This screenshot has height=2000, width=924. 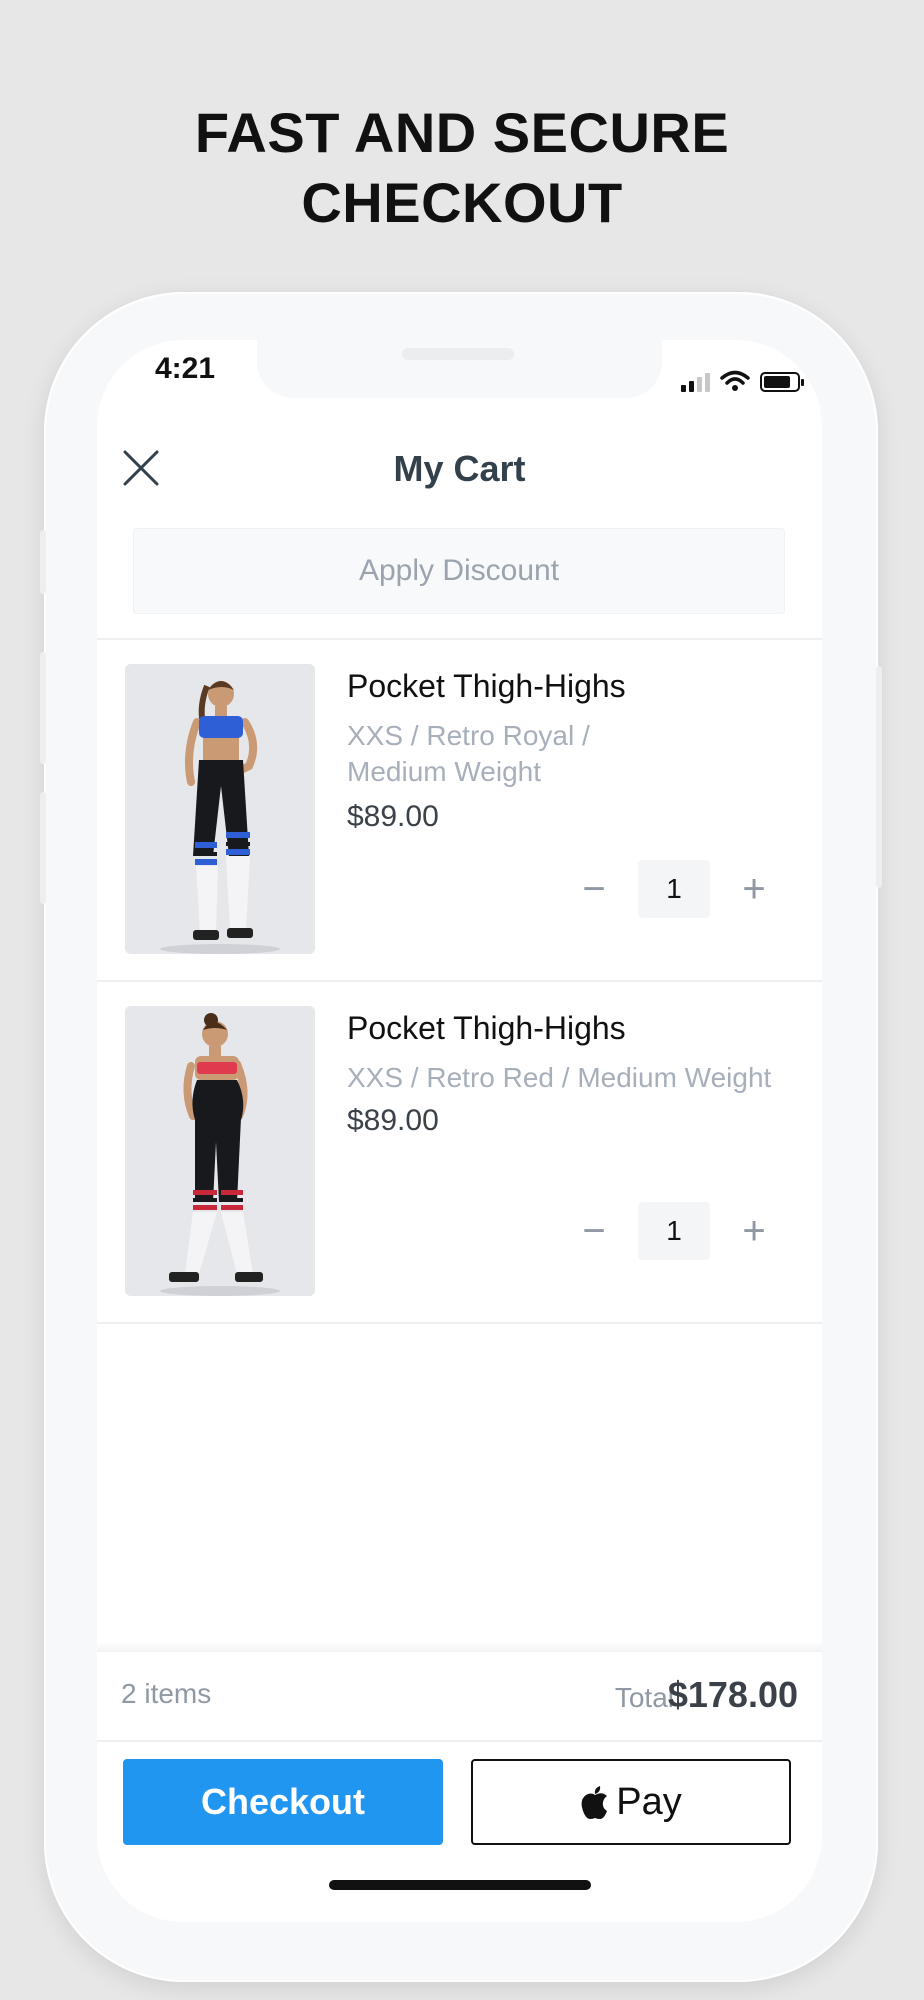 I want to click on home-indicator, so click(x=460, y=1885).